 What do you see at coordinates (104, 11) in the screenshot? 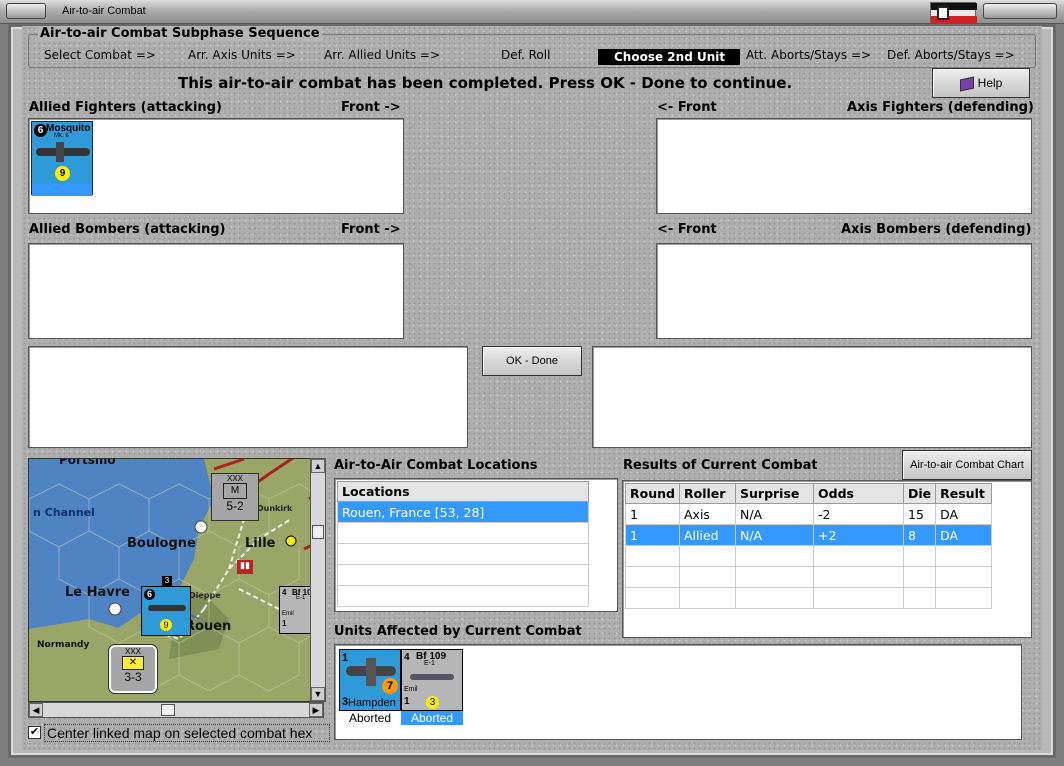
I see `window-title: Air-to-air Combat` at bounding box center [104, 11].